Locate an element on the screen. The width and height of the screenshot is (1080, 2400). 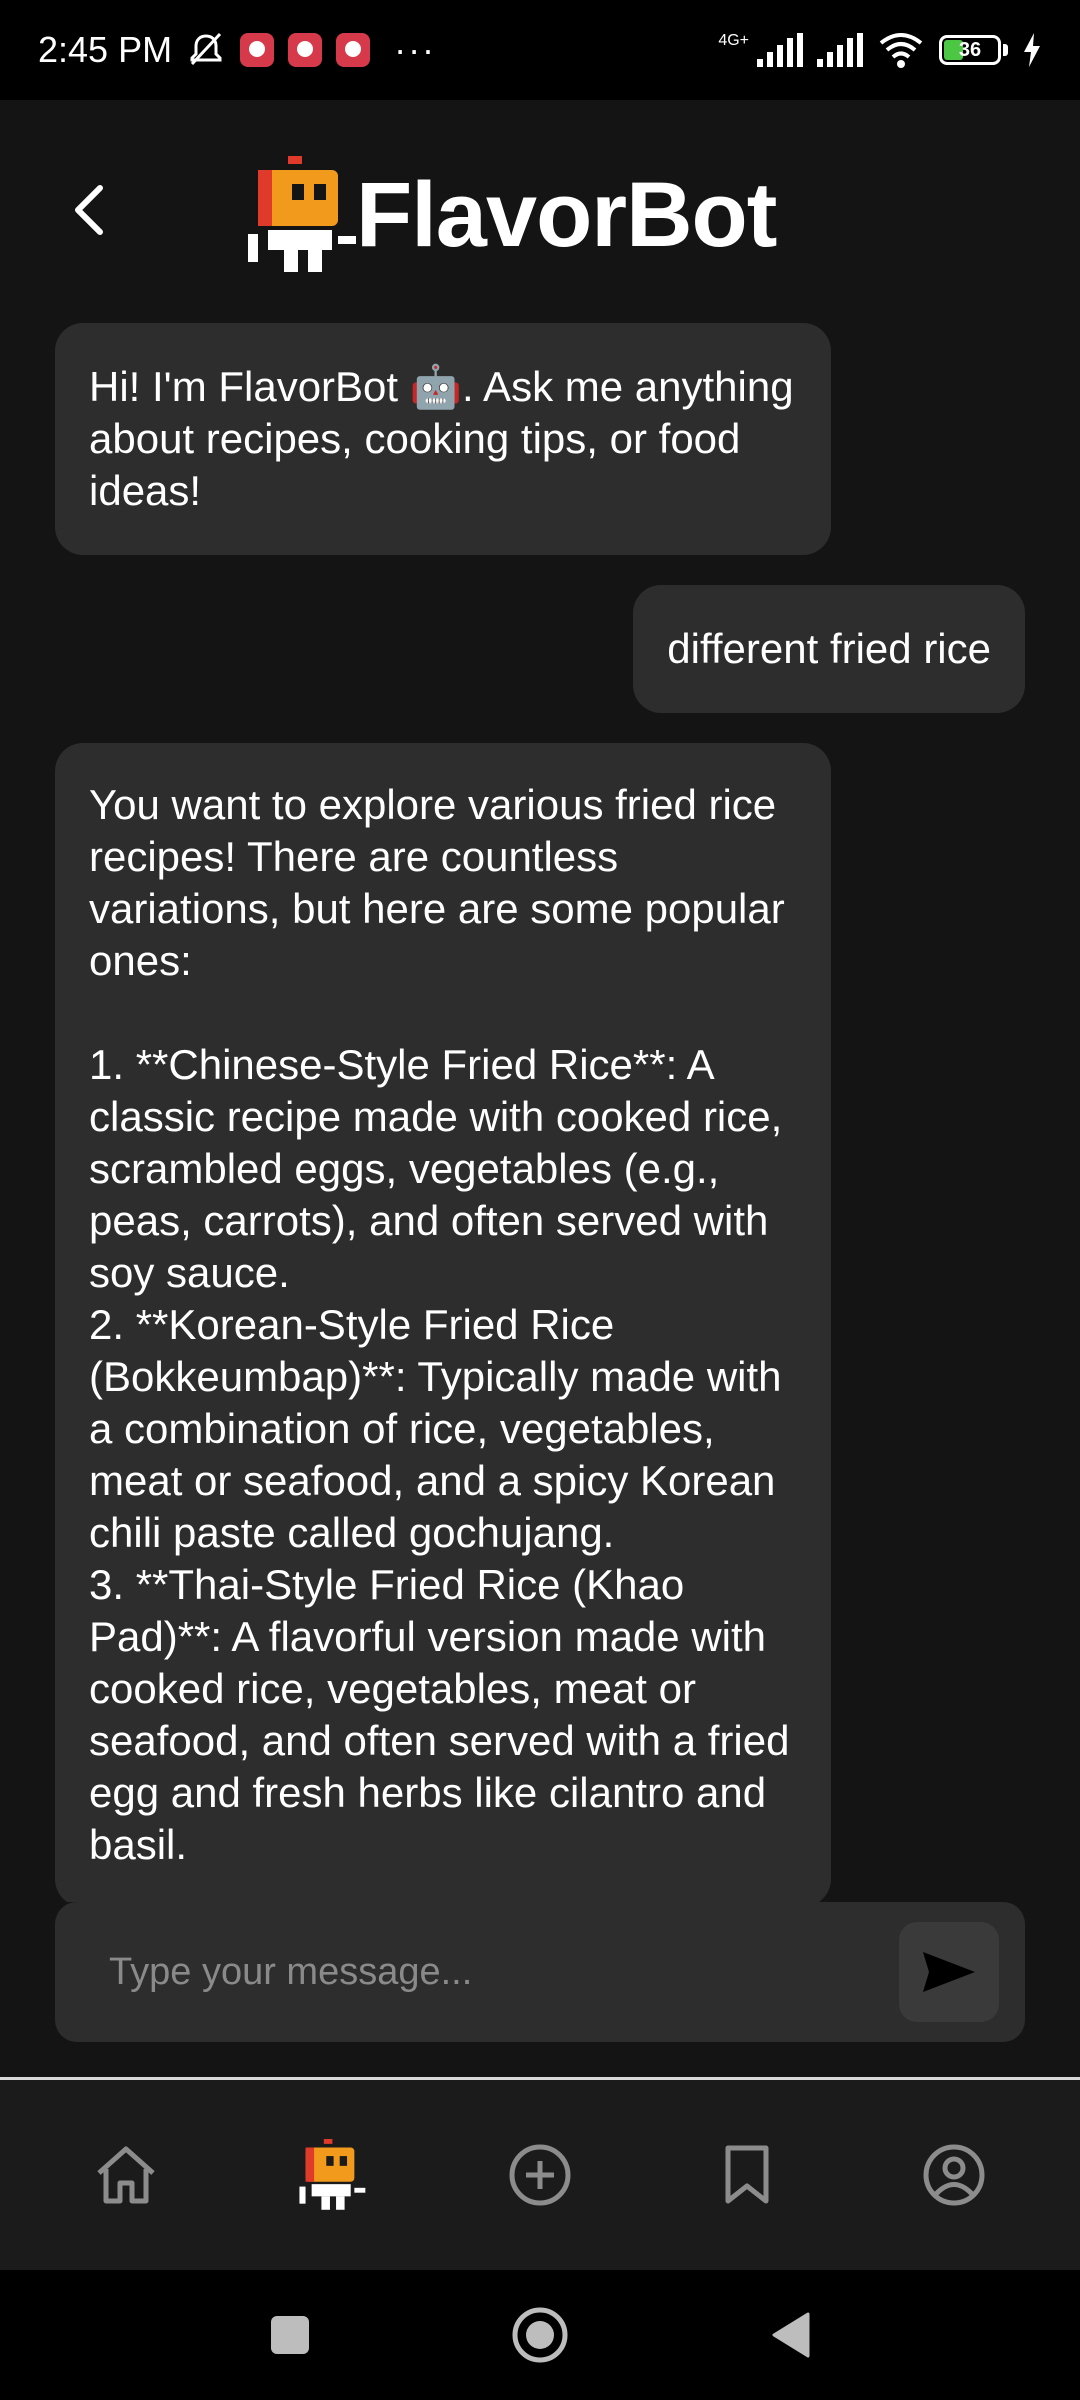
robot-icon is located at coordinates (332, 2174).